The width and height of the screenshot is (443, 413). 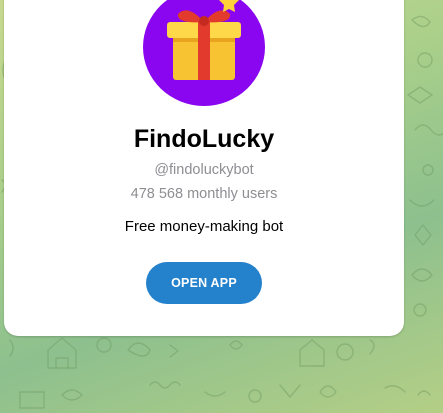 What do you see at coordinates (204, 40) in the screenshot?
I see `gift-box-icon` at bounding box center [204, 40].